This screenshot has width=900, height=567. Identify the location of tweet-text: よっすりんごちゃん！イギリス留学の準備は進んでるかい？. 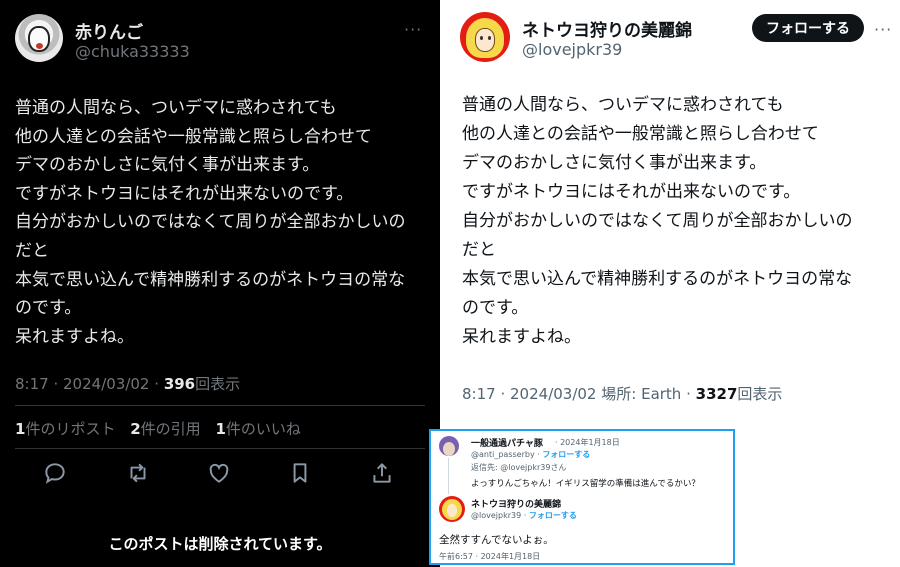
(585, 484).